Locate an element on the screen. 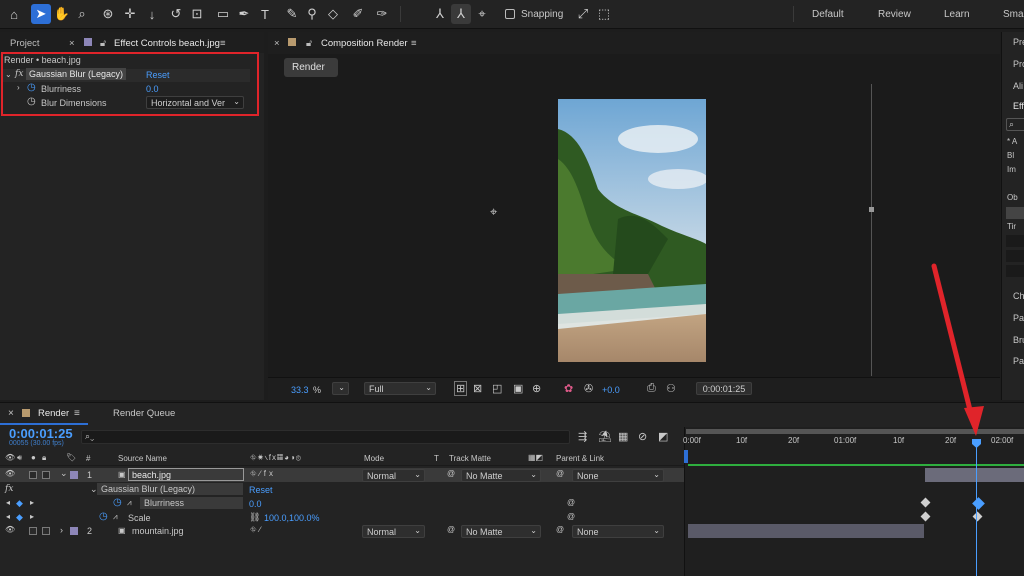  tab-render-queue: Render Queue is located at coordinates (144, 413).